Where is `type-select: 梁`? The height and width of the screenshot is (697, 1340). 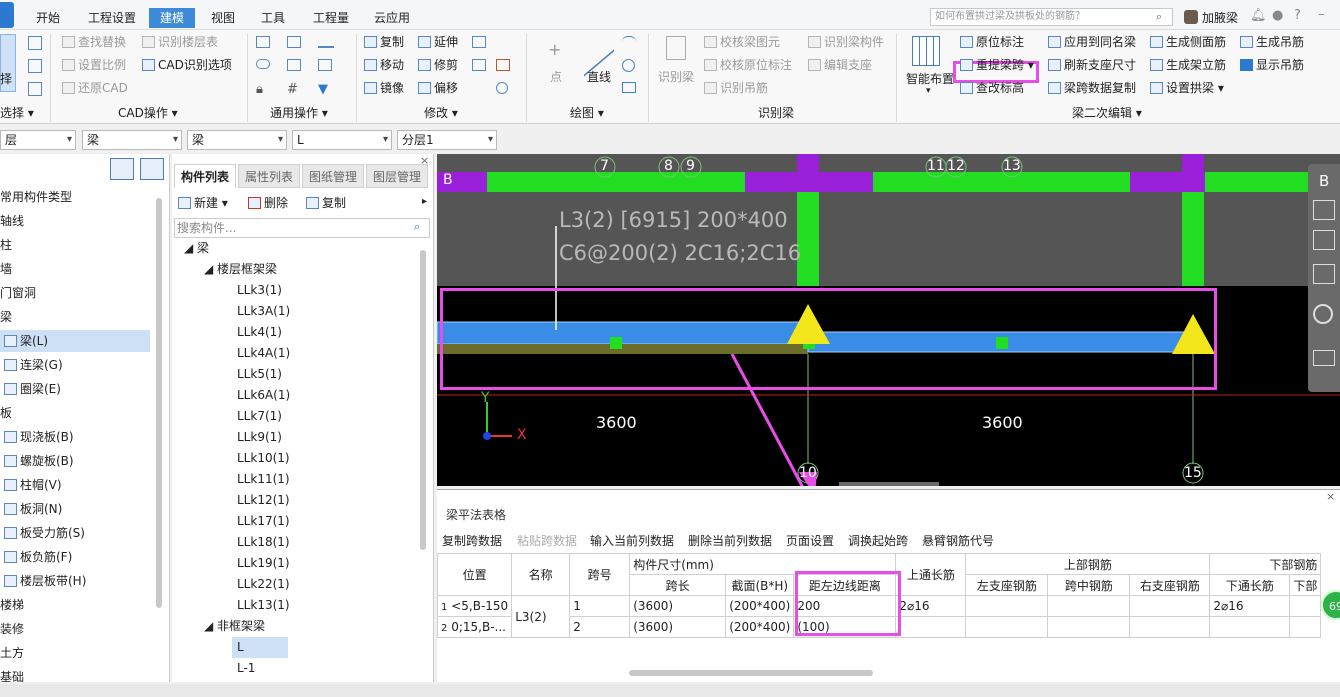 type-select: 梁 is located at coordinates (237, 140).